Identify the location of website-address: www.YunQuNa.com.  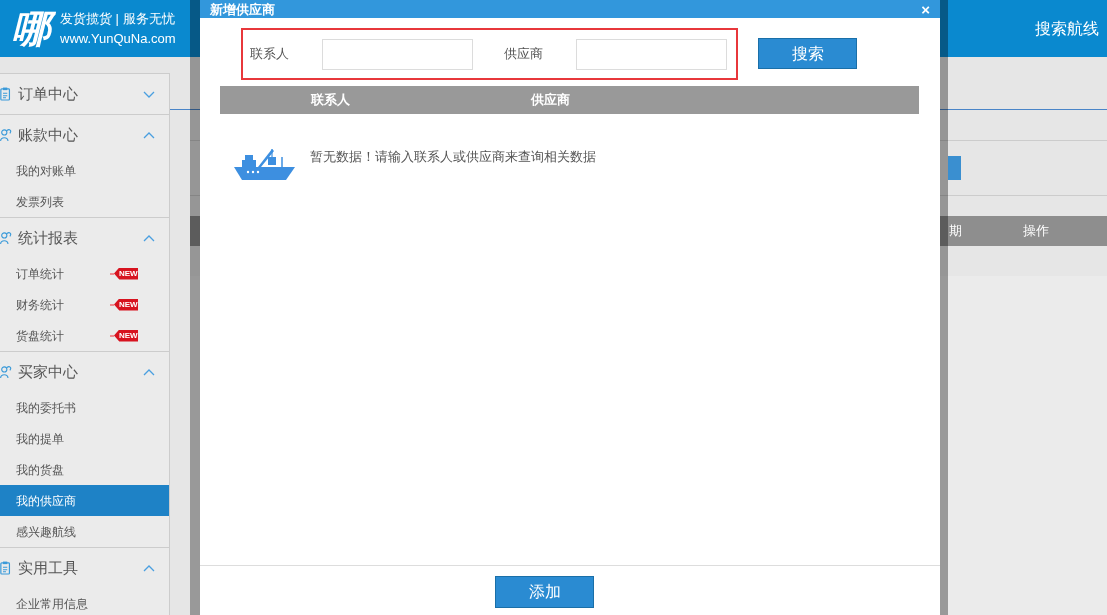
(118, 38).